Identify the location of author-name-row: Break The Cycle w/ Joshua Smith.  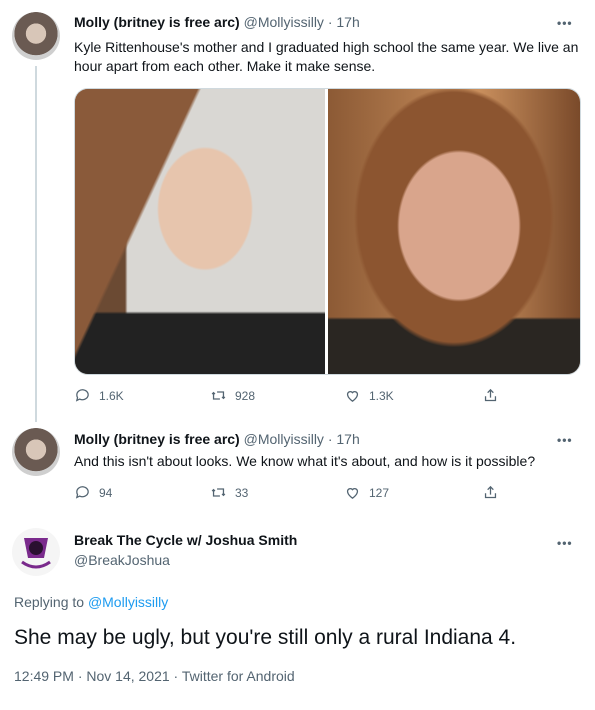
(185, 540).